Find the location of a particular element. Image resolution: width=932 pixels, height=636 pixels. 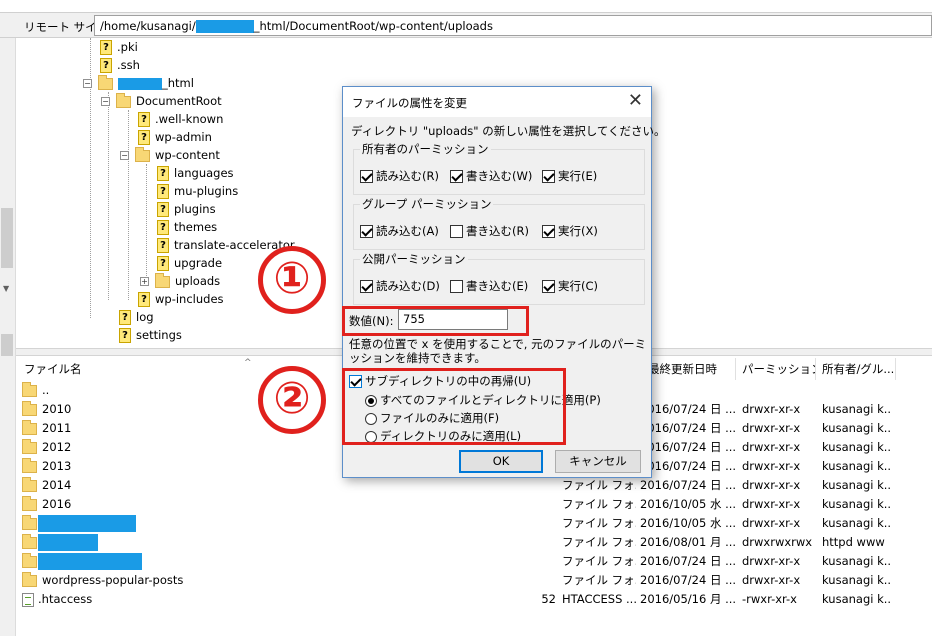

dialog-title: ファイルの属性を変更 is located at coordinates (409, 103).